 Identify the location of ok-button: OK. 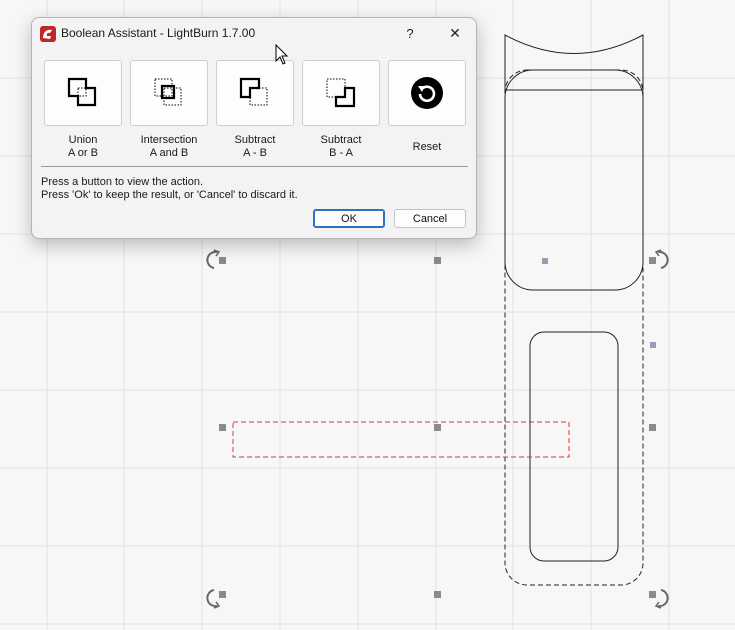
(349, 218).